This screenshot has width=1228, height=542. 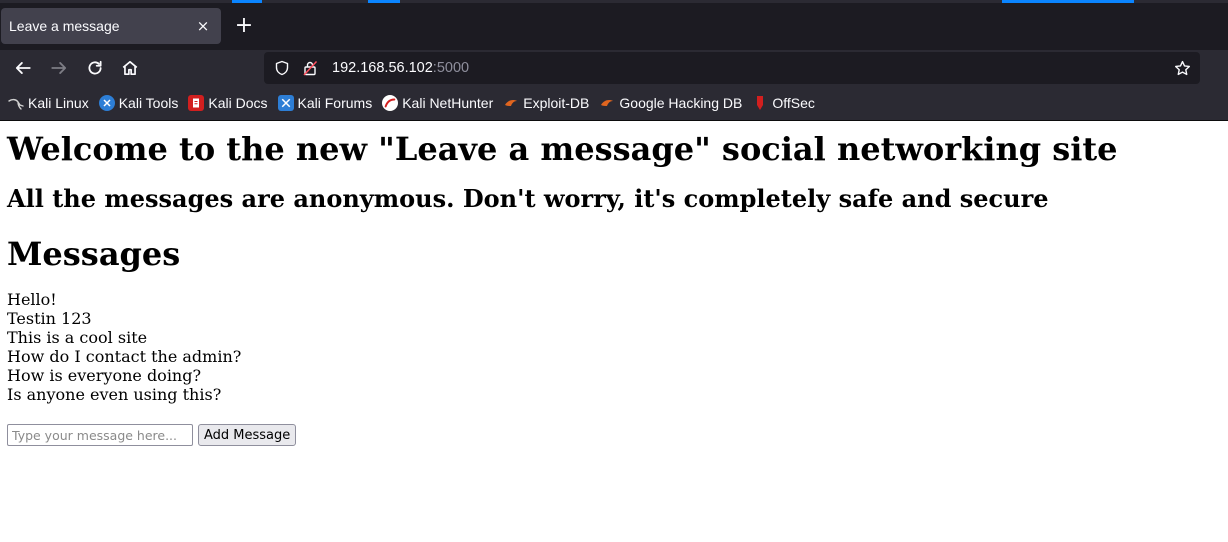 I want to click on bookmark-kali-docs: Kali Docs, so click(x=228, y=103).